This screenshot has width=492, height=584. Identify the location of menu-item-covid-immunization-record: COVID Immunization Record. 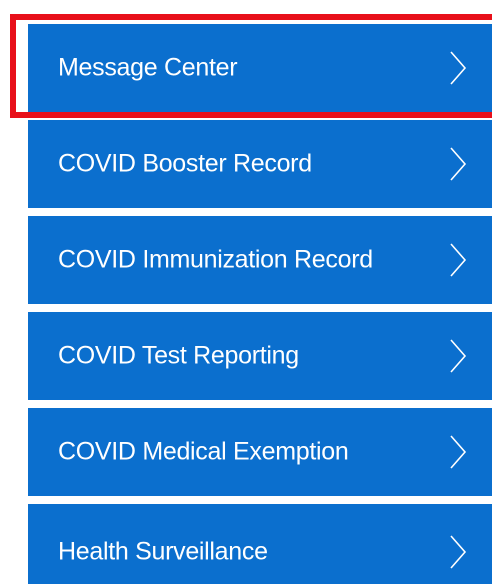
(260, 260).